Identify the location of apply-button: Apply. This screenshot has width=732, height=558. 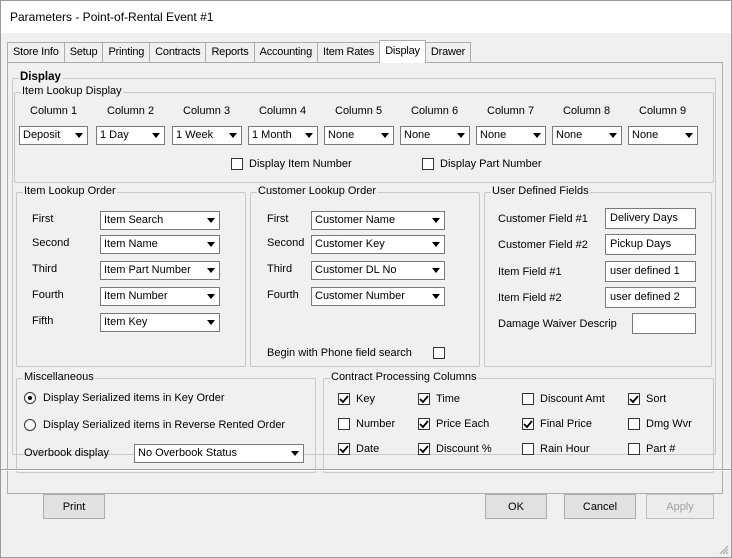
(680, 506).